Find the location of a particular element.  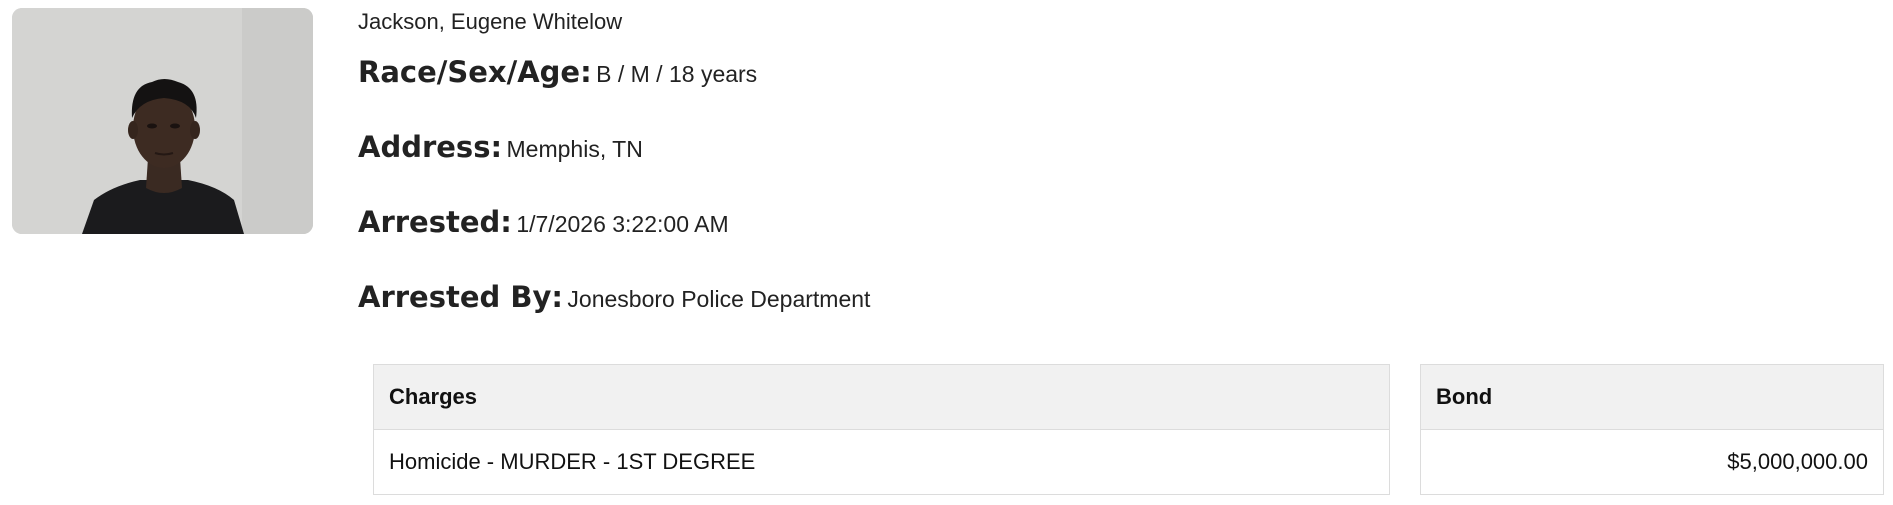

charges-header: Charges is located at coordinates (881, 397).